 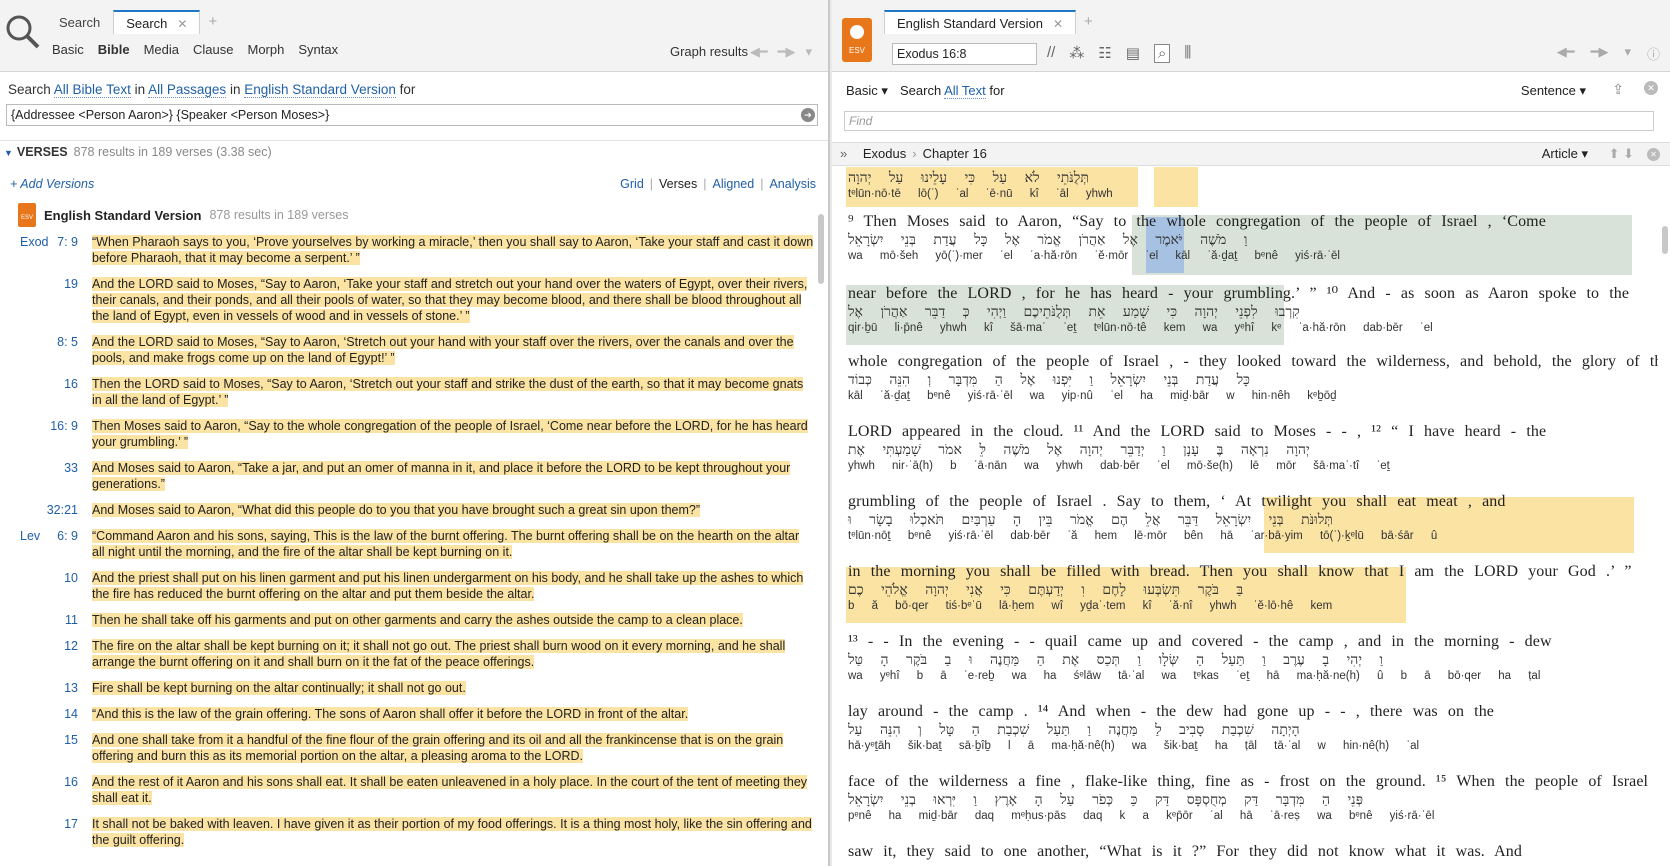 I want to click on results-scrollbar, so click(x=821, y=249).